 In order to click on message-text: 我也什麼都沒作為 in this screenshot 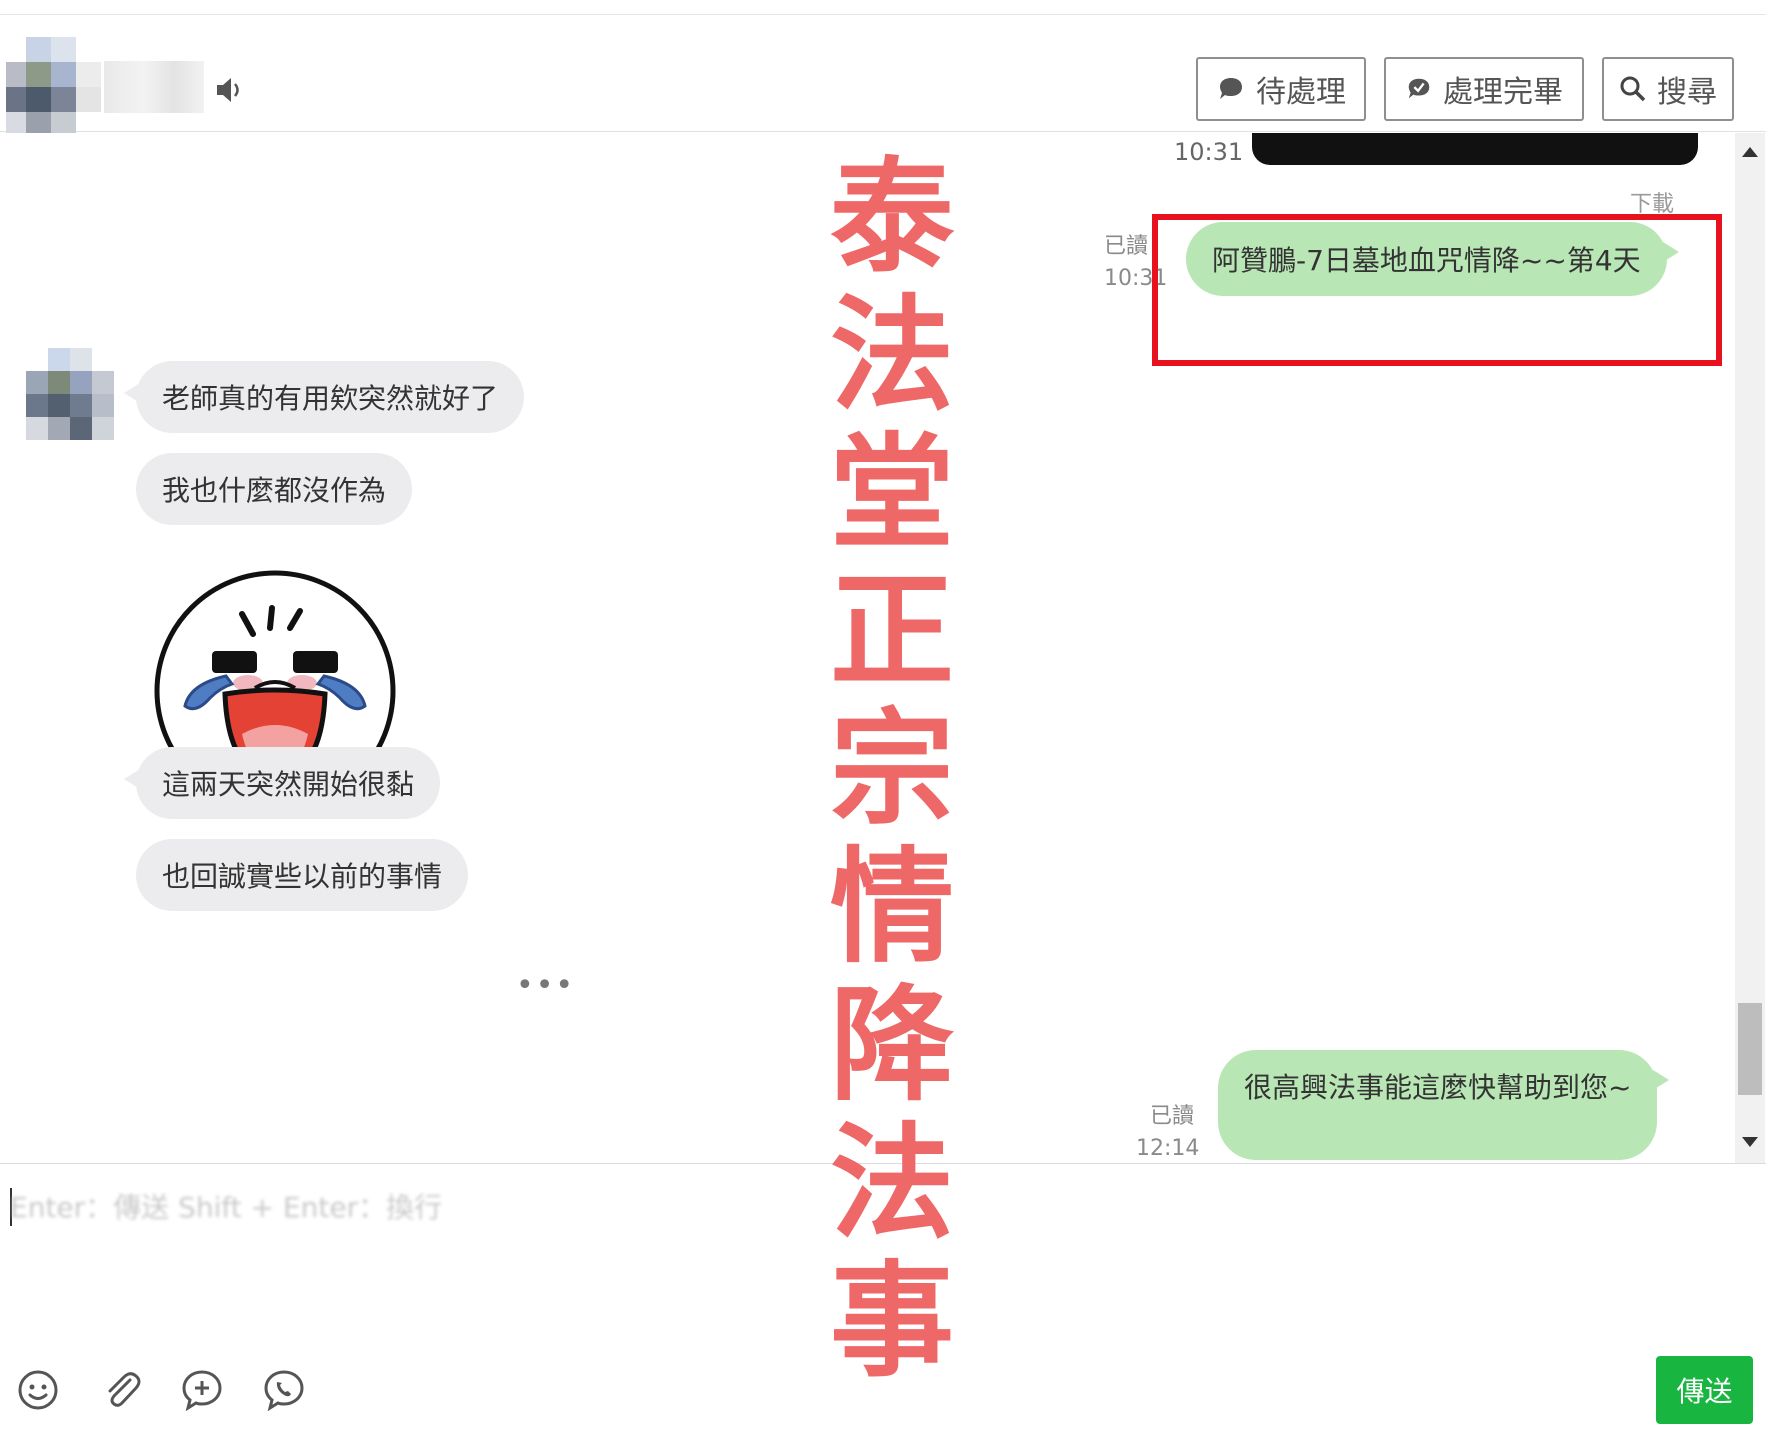, I will do `click(274, 490)`.